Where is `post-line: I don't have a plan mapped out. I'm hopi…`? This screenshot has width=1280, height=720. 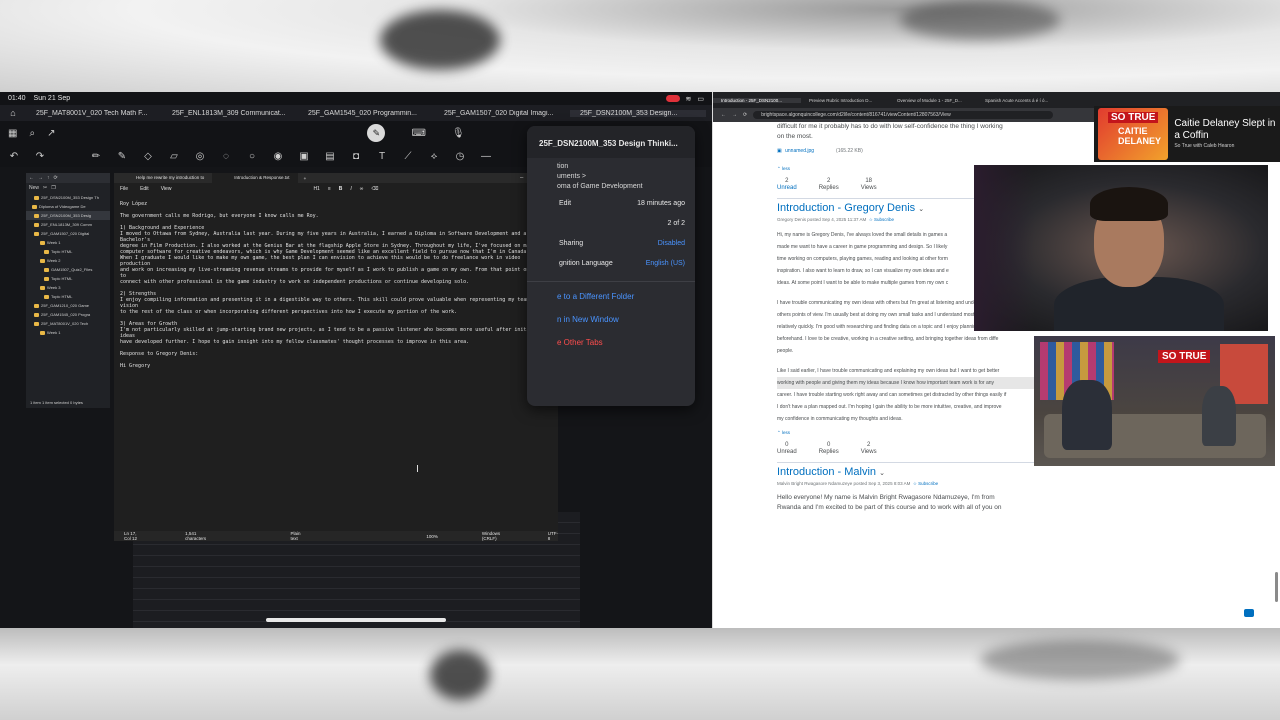 post-line: I don't have a plan mapped out. I'm hopi… is located at coordinates (889, 407).